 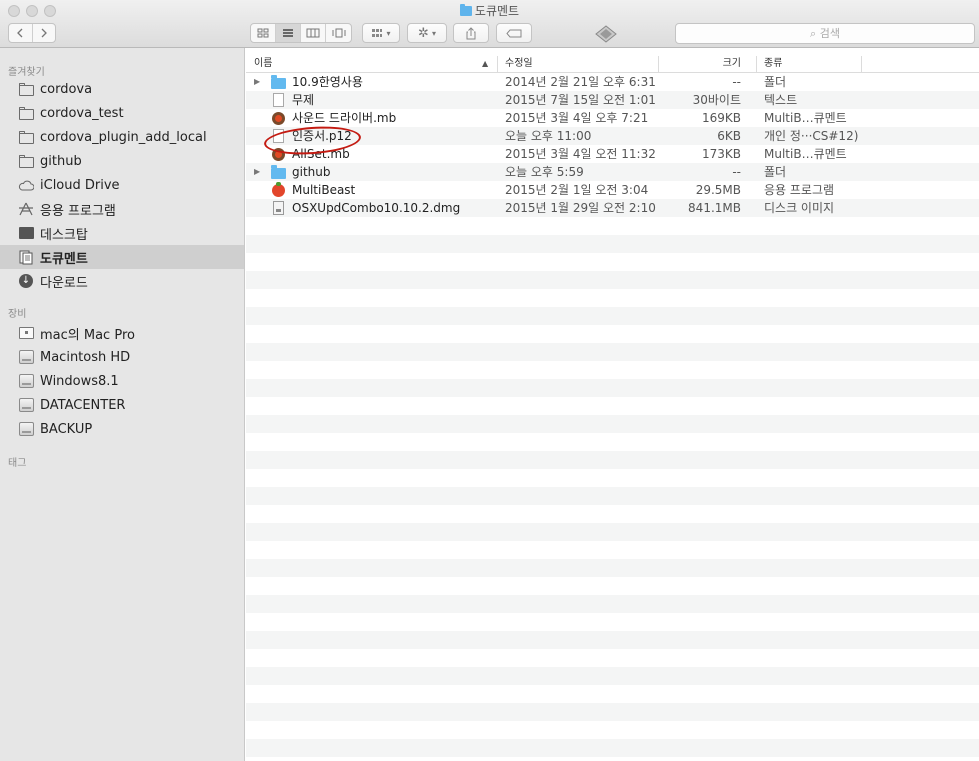 I want to click on toolbar: 도큐멘트 ▾ ✲ ▾ ⌕ 검색, so click(x=489, y=24).